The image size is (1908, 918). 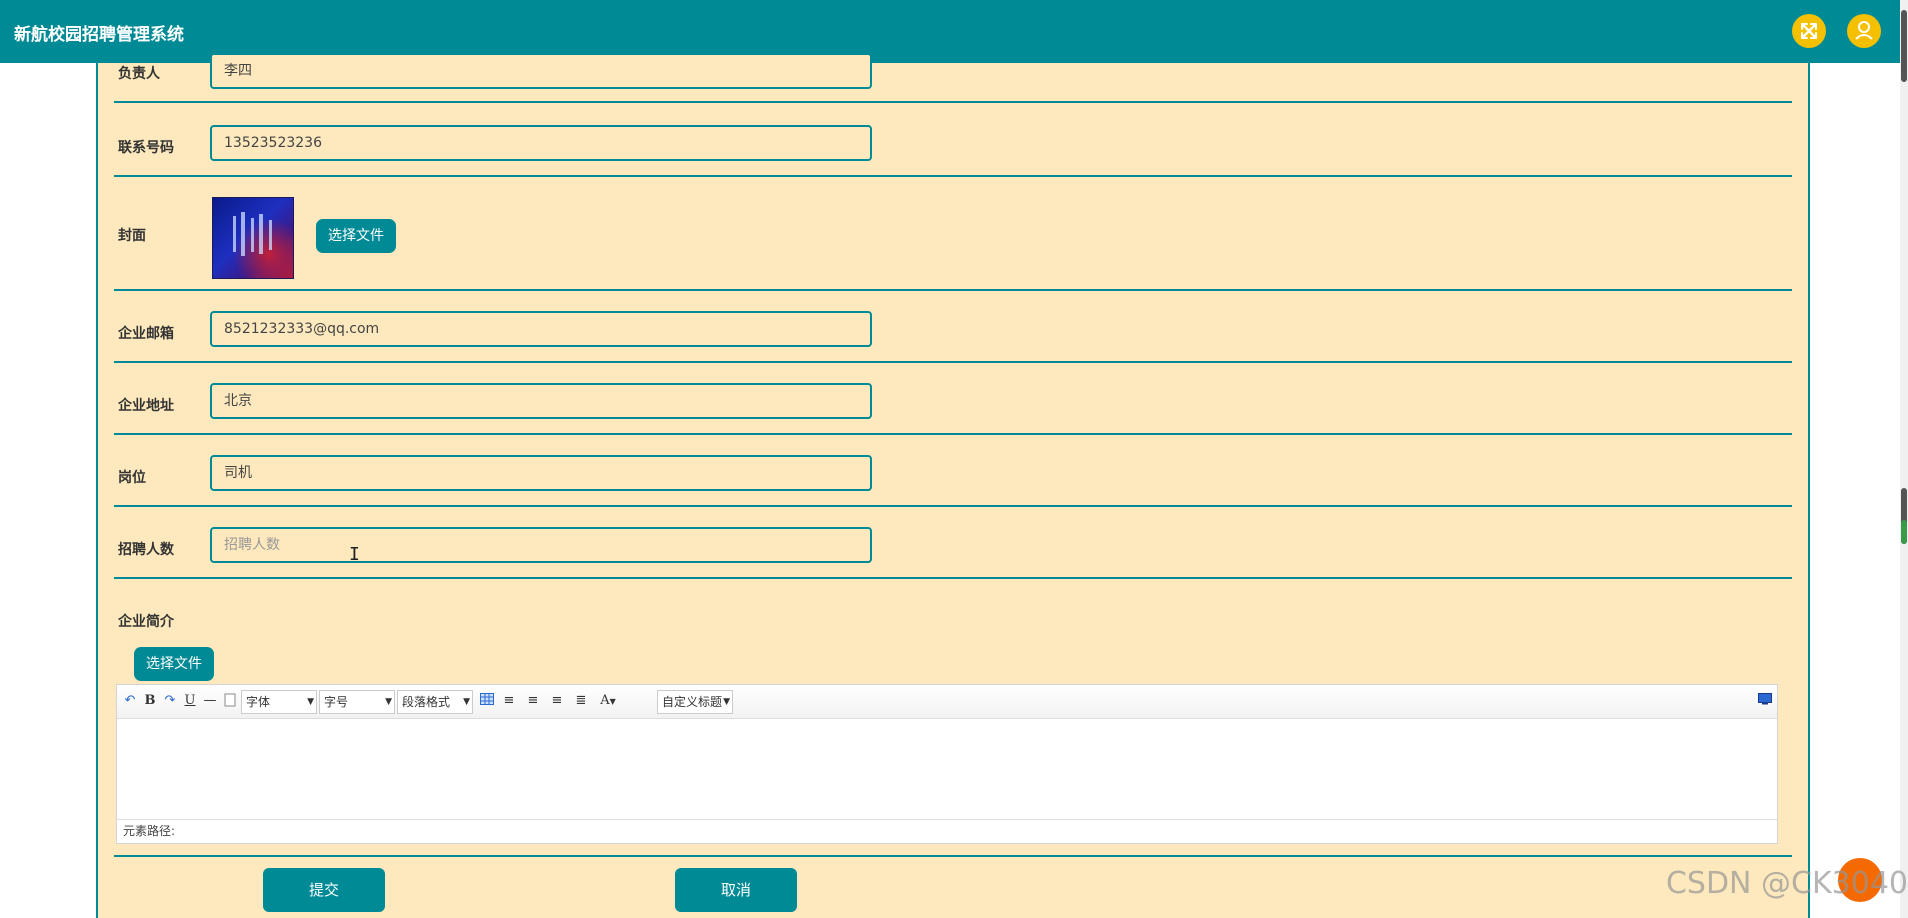 I want to click on owner-label: 负责人, so click(x=139, y=74).